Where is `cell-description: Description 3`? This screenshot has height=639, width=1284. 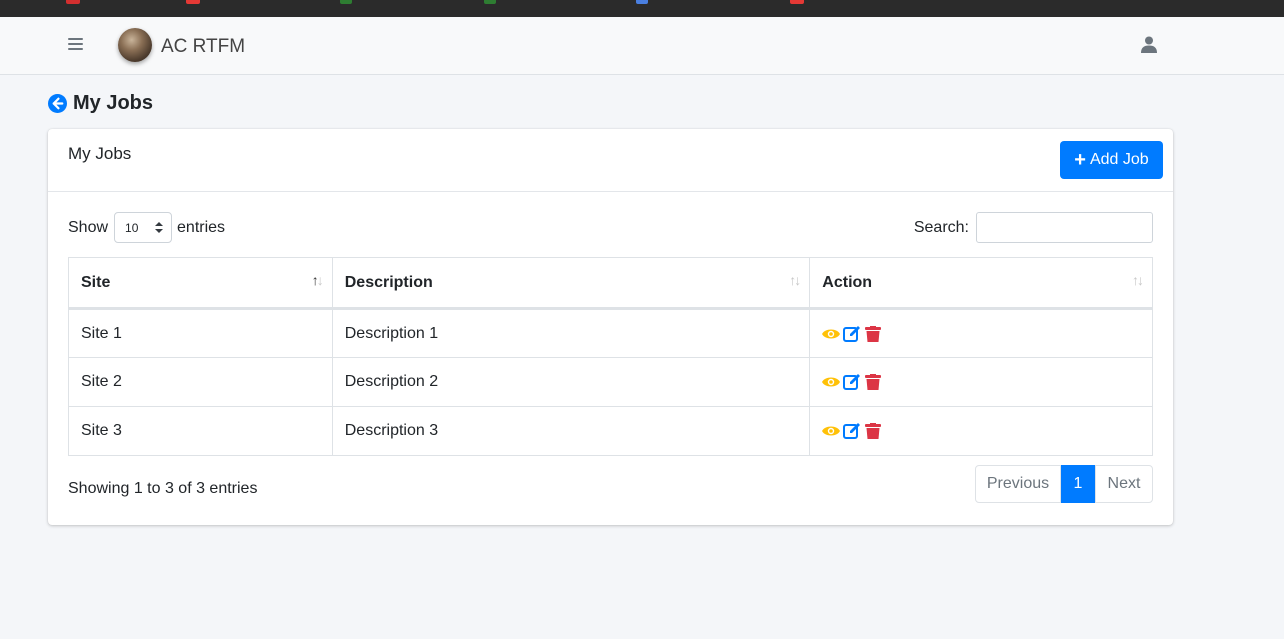 cell-description: Description 3 is located at coordinates (571, 431).